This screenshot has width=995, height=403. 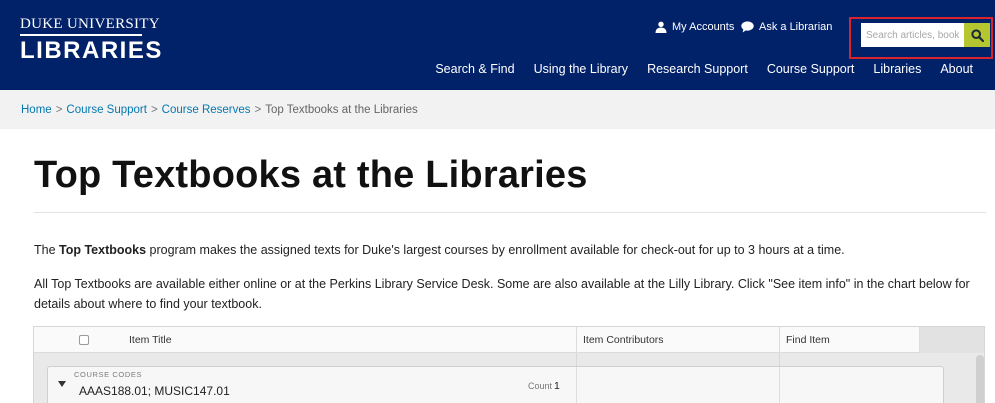 What do you see at coordinates (980, 379) in the screenshot?
I see `table-scrollbar` at bounding box center [980, 379].